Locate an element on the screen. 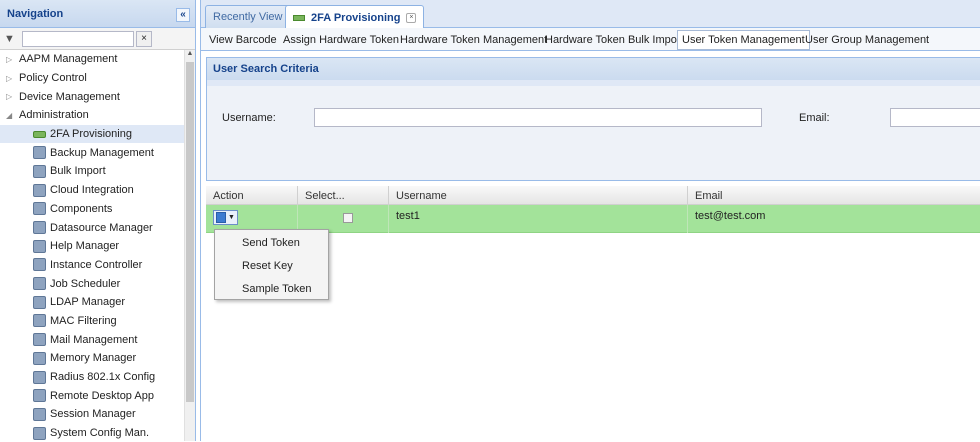 This screenshot has width=980, height=442. sidebar-item-mac-filtering: MAC Filtering is located at coordinates (92, 321).